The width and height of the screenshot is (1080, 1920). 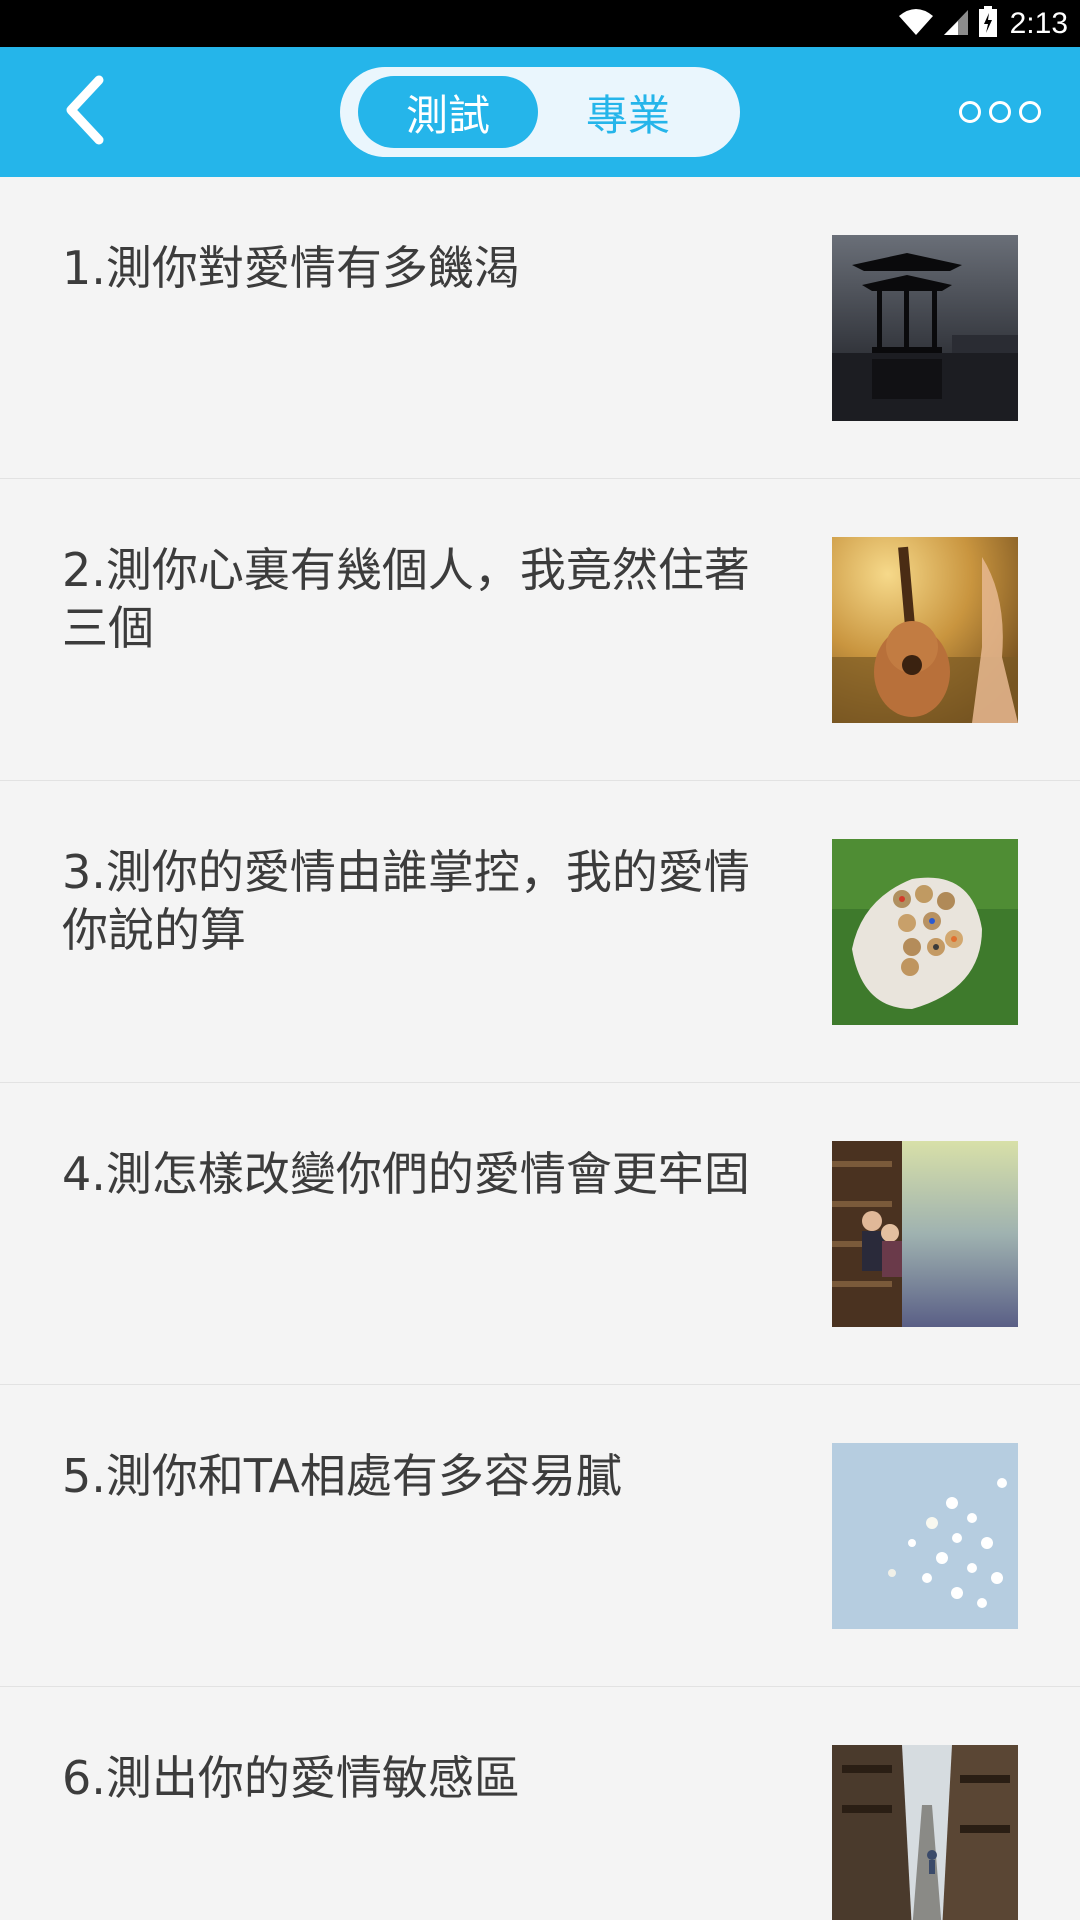 I want to click on list-item-title: 2.測你心裏有幾個人，我竟然住著三個, so click(x=406, y=599).